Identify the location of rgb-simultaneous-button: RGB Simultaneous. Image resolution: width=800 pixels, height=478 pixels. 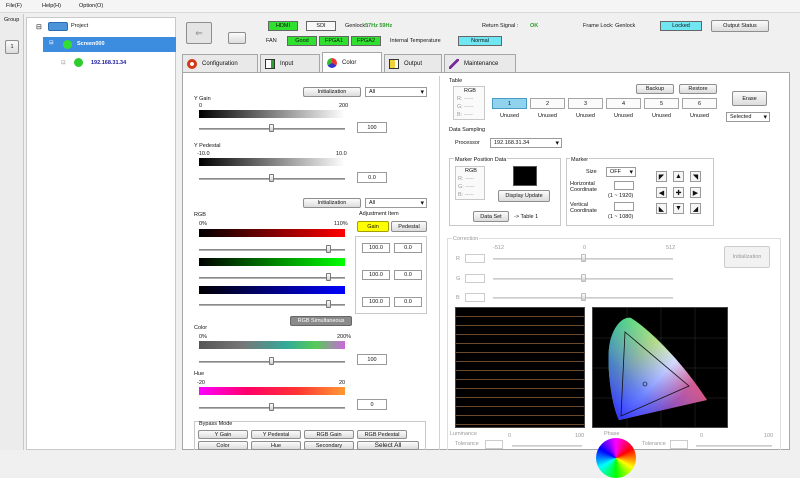
(321, 321).